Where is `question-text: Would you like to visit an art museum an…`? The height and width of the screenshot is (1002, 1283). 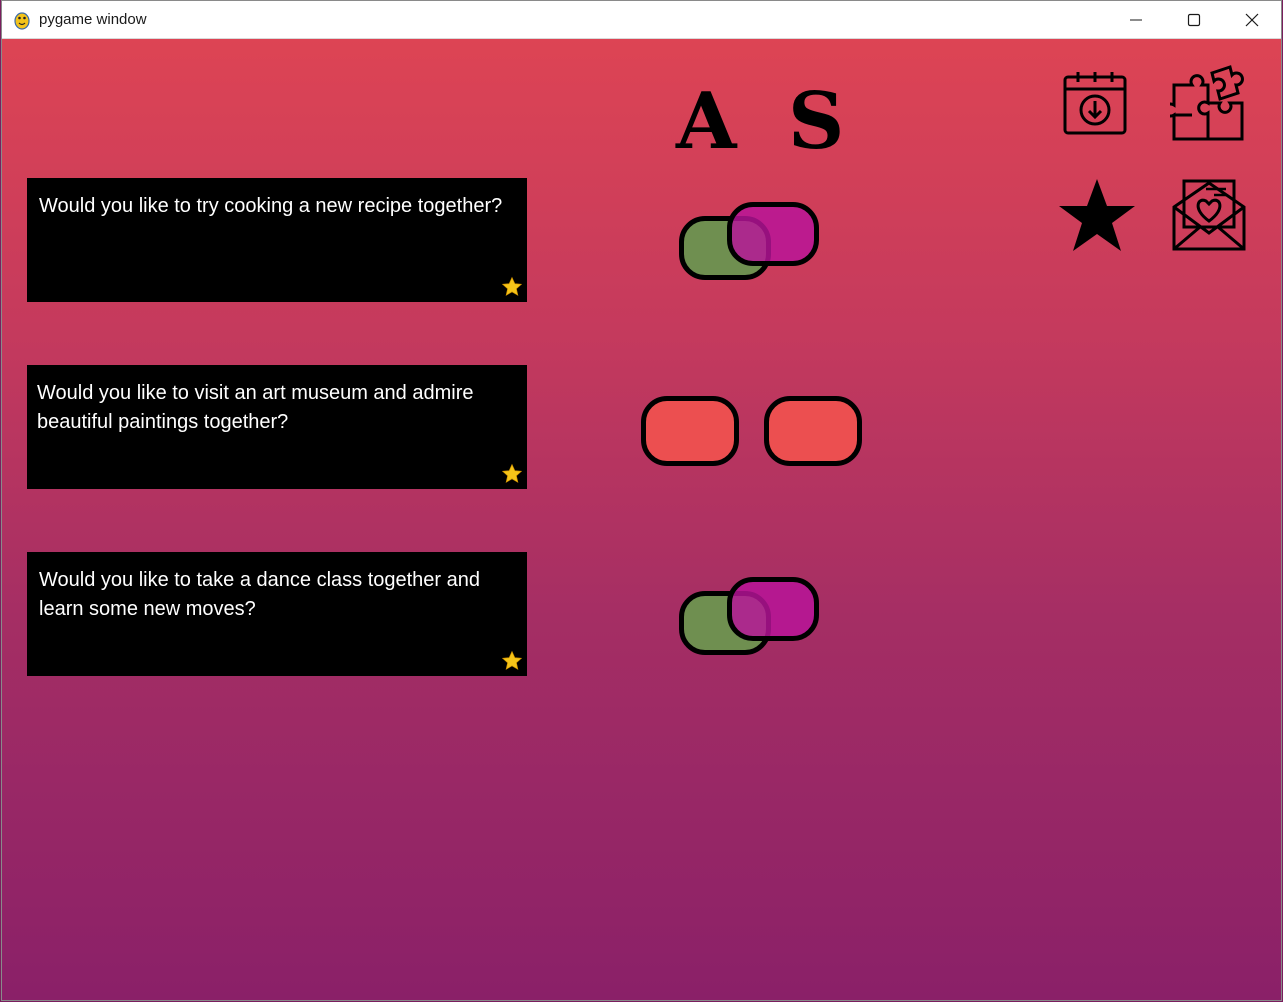 question-text: Would you like to visit an art museum an… is located at coordinates (255, 407).